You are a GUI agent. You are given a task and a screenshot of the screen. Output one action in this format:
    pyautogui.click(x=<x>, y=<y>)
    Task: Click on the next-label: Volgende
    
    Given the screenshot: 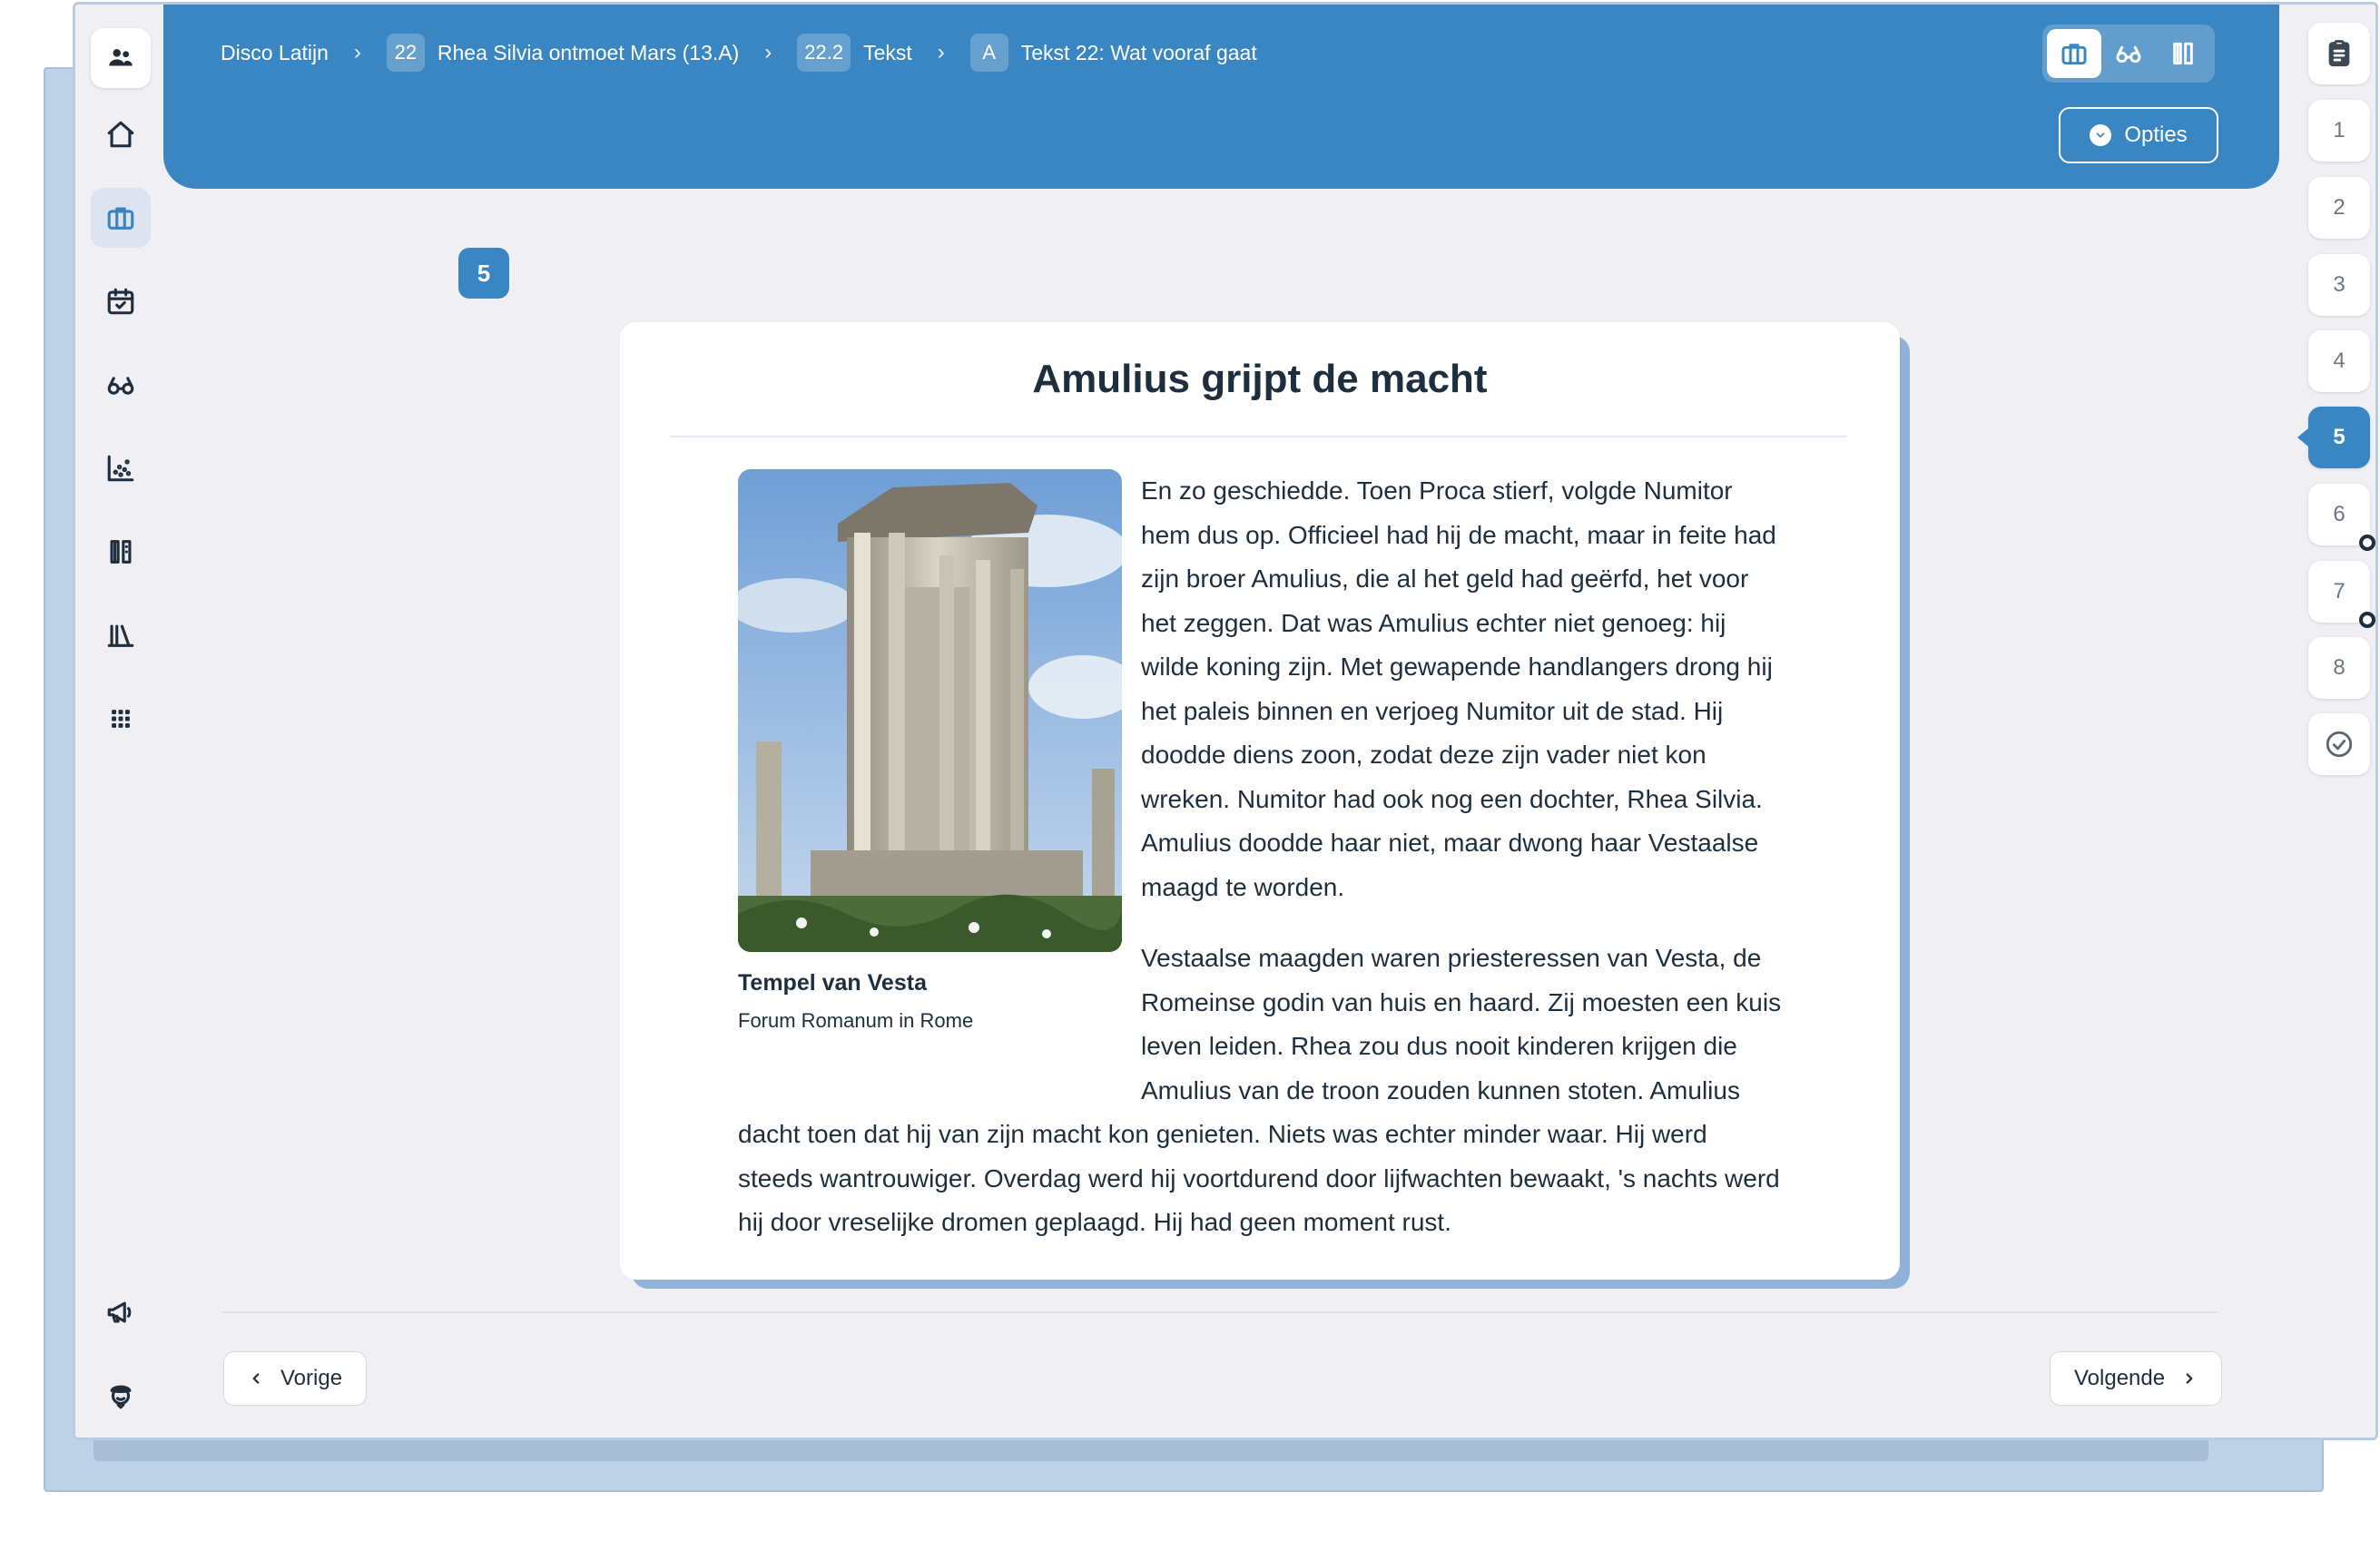 What is the action you would take?
    pyautogui.click(x=2120, y=1378)
    